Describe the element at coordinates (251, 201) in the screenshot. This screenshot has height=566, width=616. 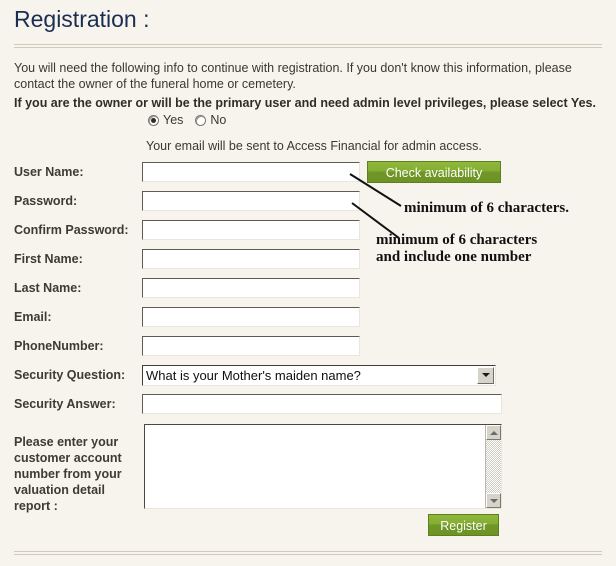
I see `password-input` at that location.